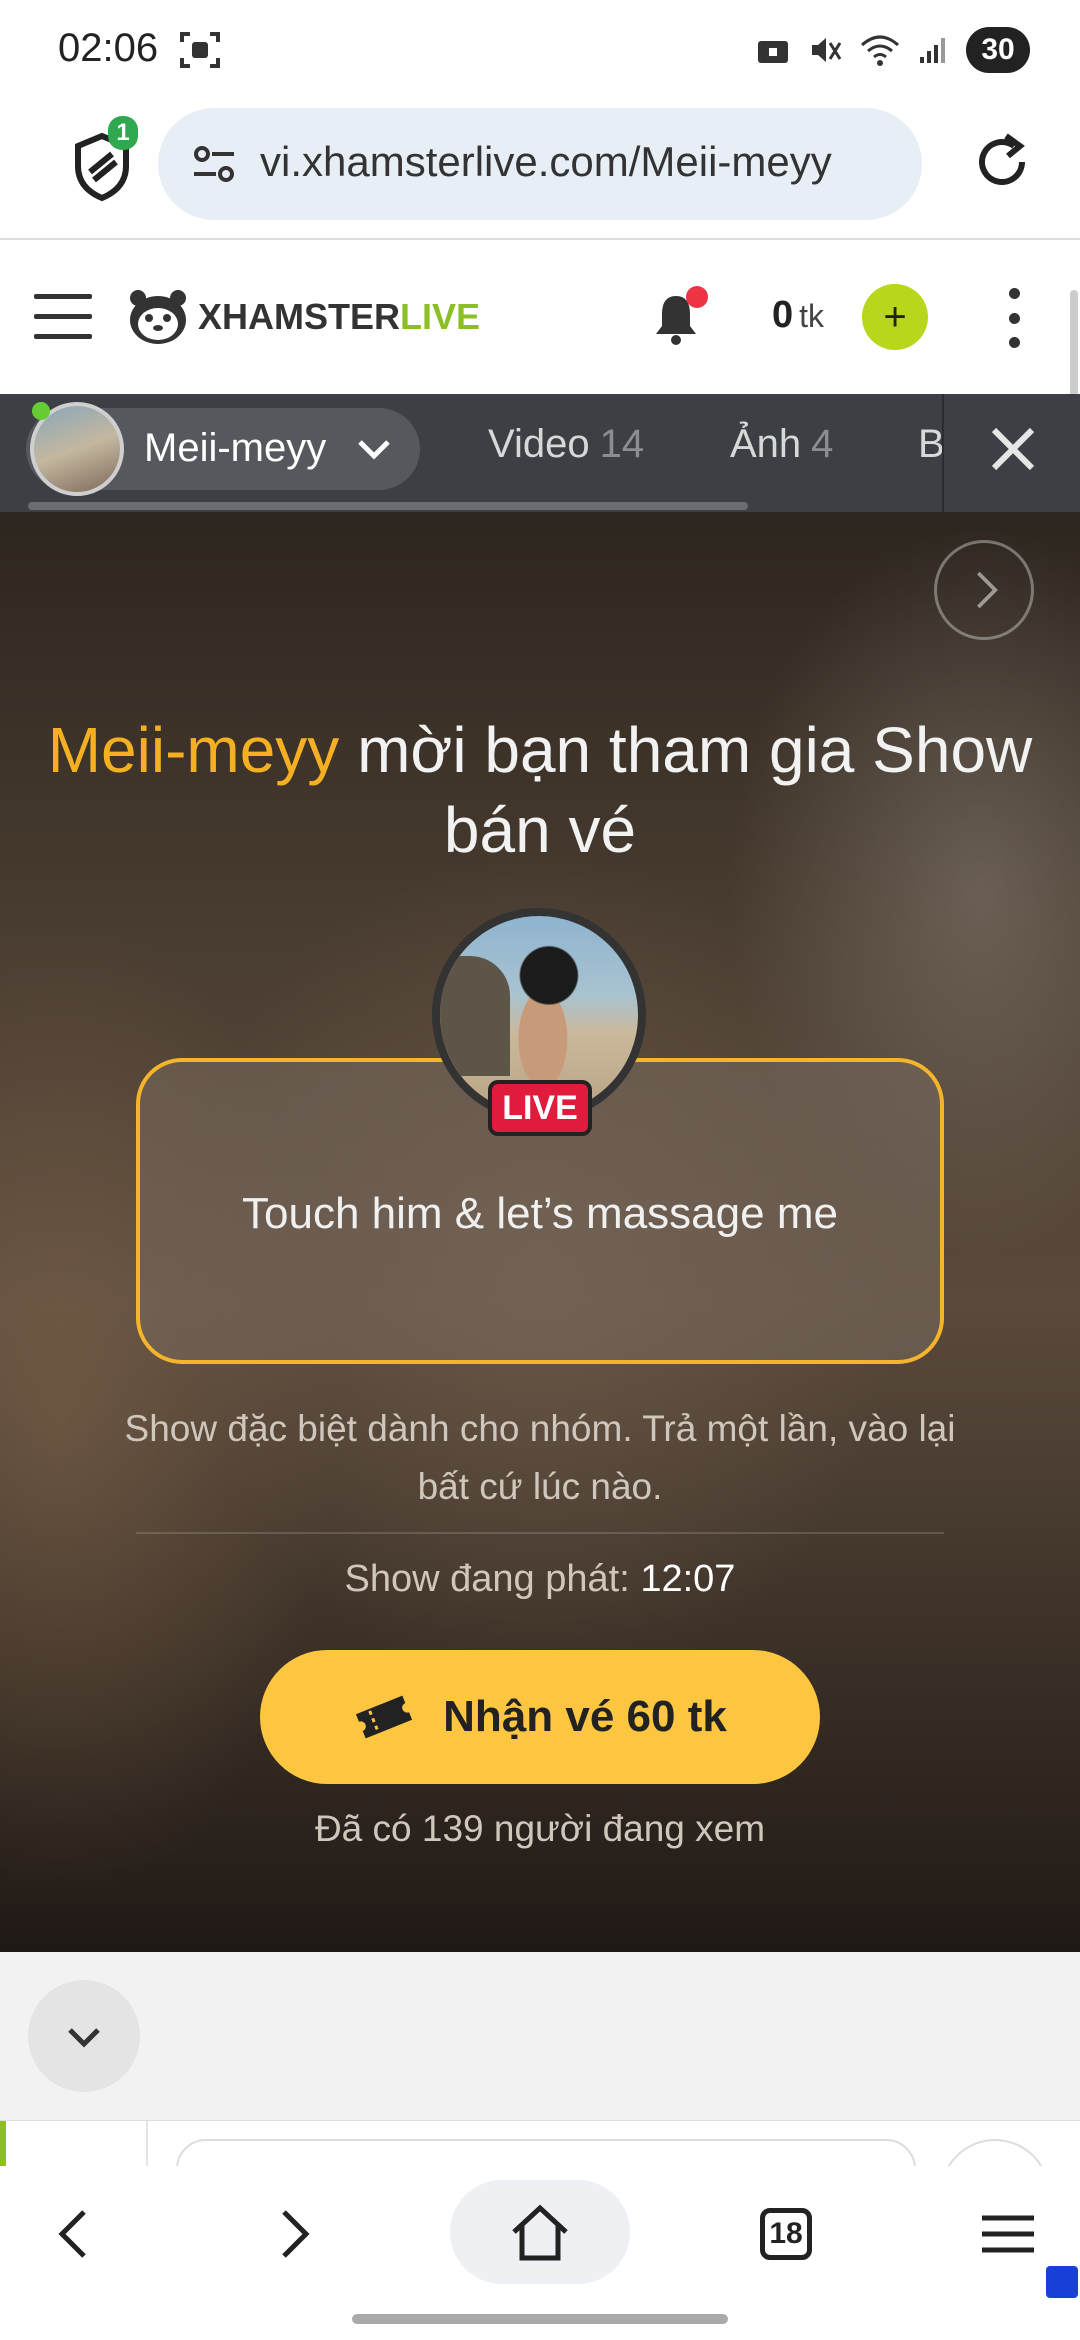 The height and width of the screenshot is (2340, 1080). Describe the element at coordinates (440, 316) in the screenshot. I see `logo-text-live: LIVE` at that location.